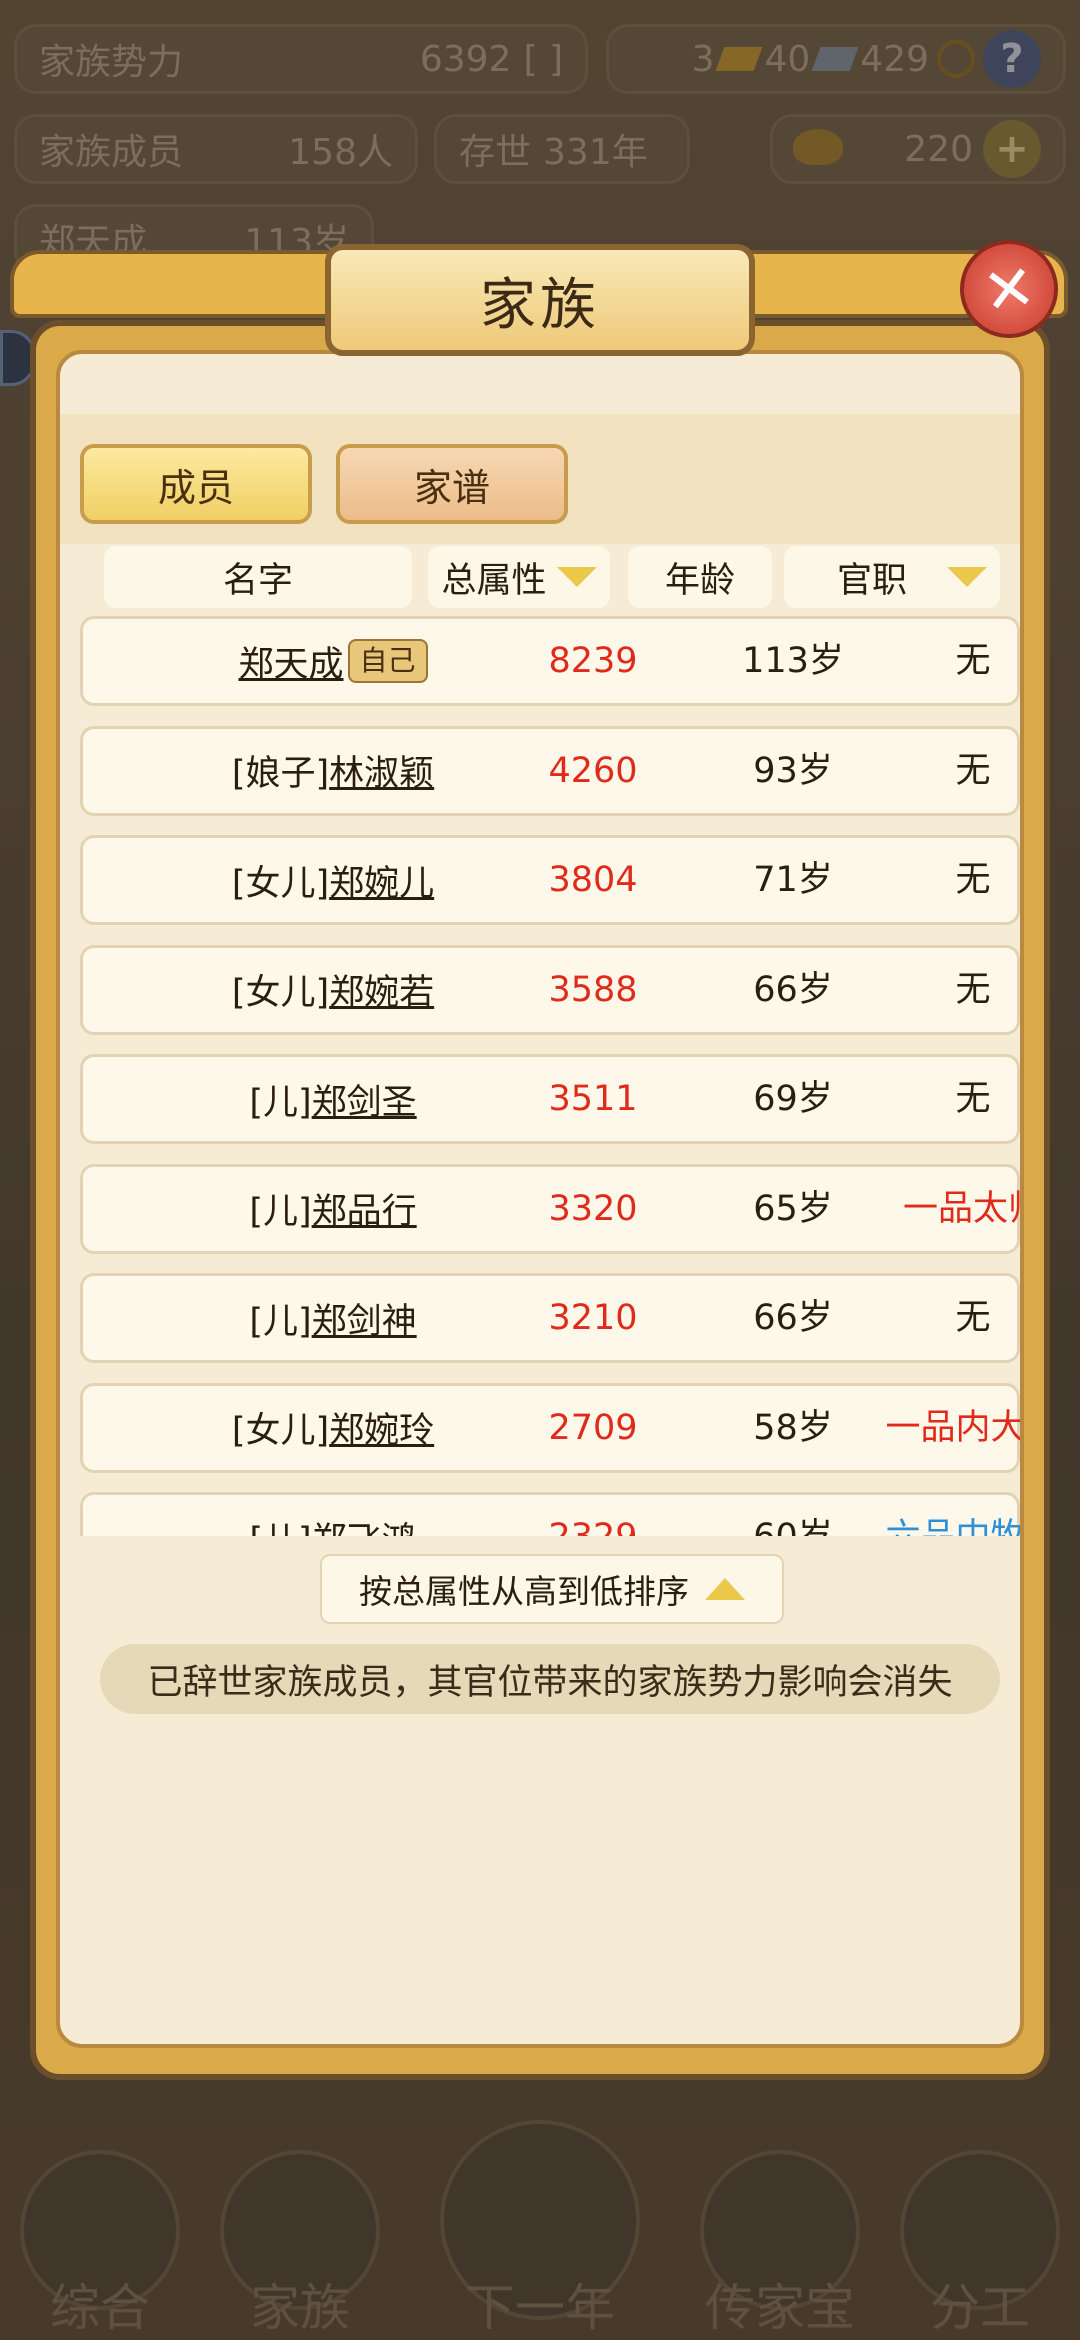 The height and width of the screenshot is (2340, 1080). Describe the element at coordinates (179, 284) in the screenshot. I see `title-wing-left` at that location.